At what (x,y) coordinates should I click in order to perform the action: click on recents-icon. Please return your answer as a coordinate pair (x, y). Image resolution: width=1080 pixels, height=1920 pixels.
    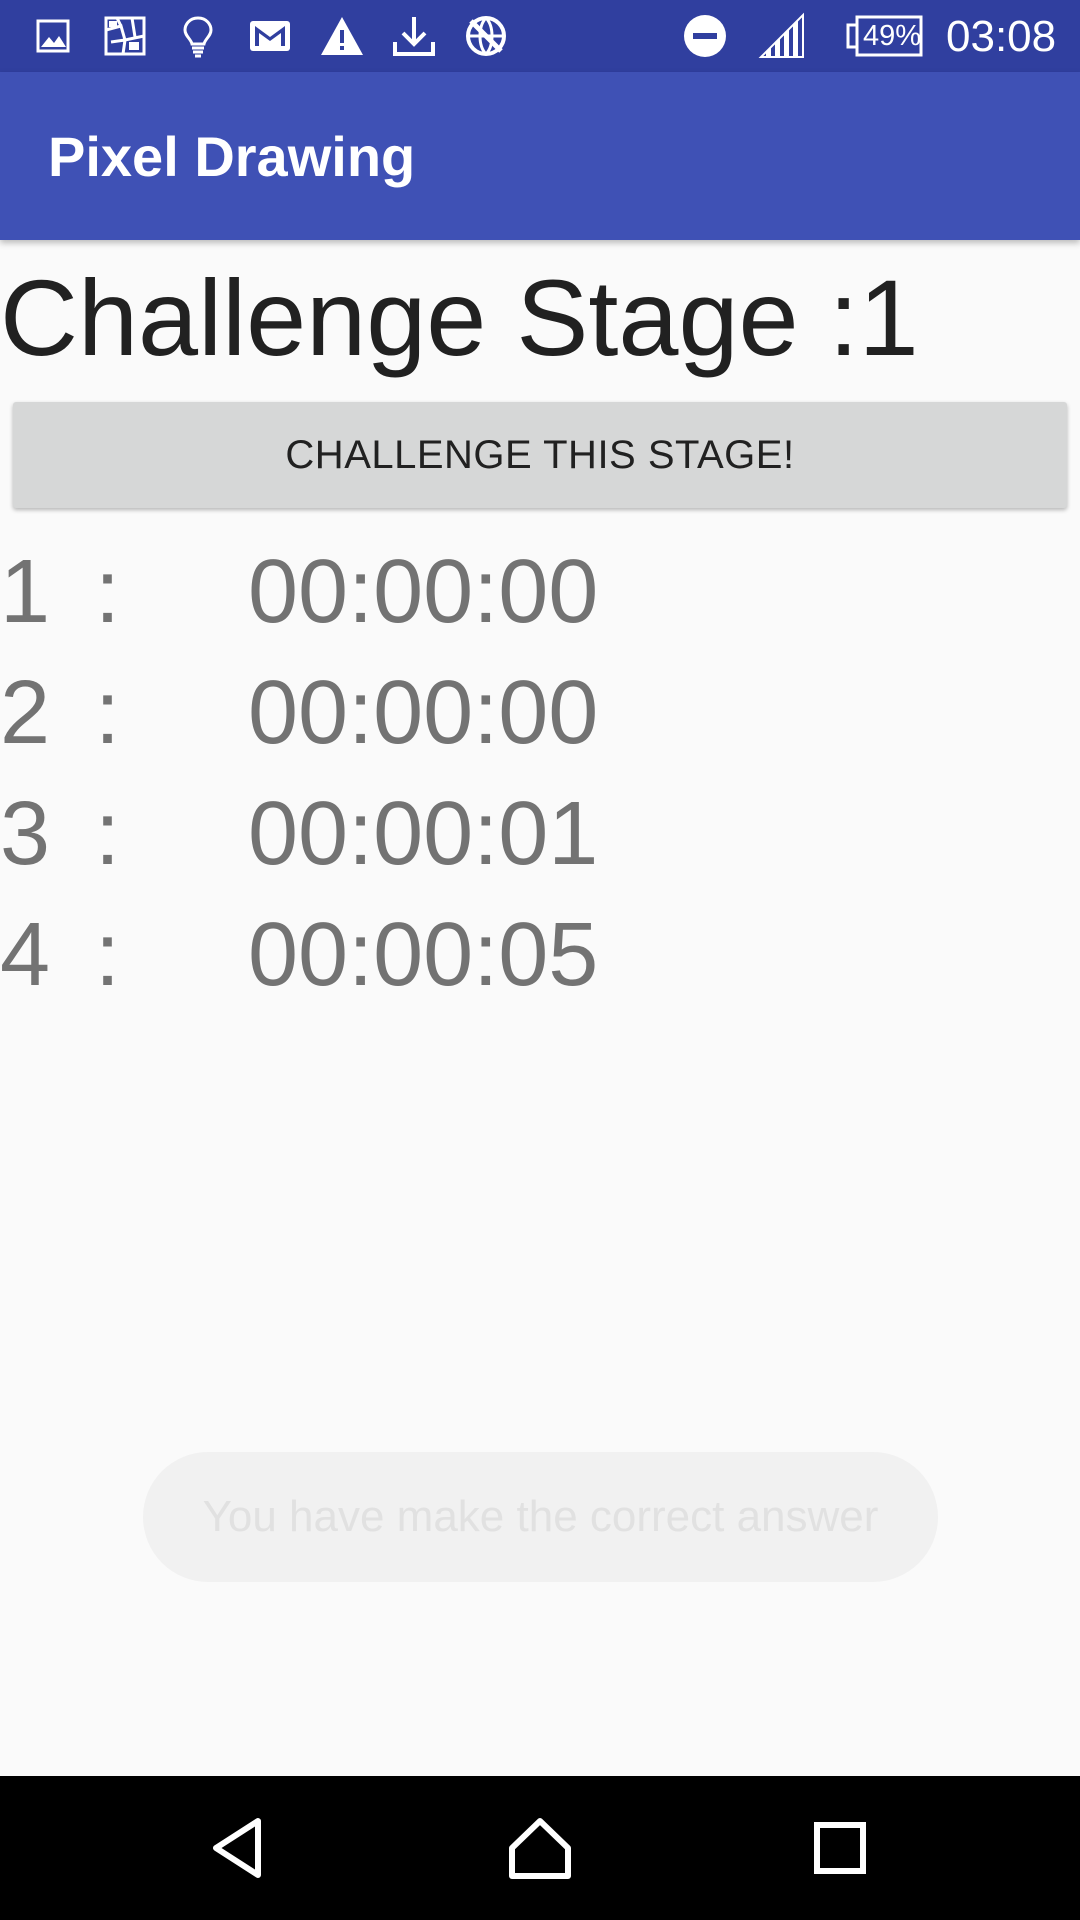
    Looking at the image, I should click on (840, 1848).